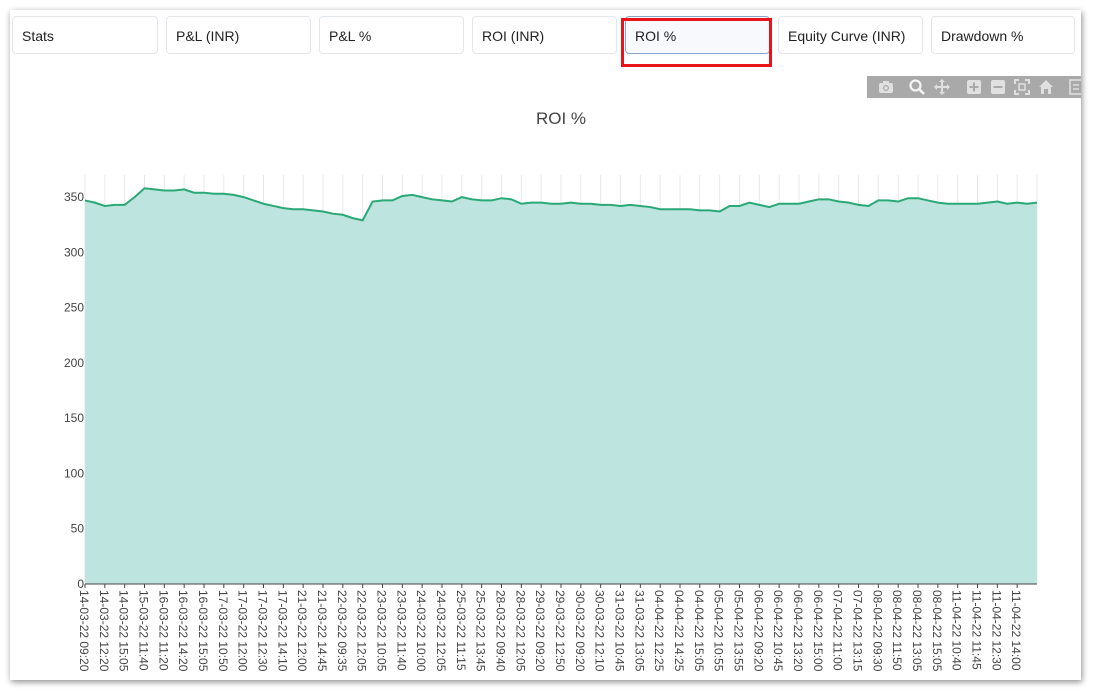  I want to click on x-tick-label: 04-04-22 14:25, so click(679, 631).